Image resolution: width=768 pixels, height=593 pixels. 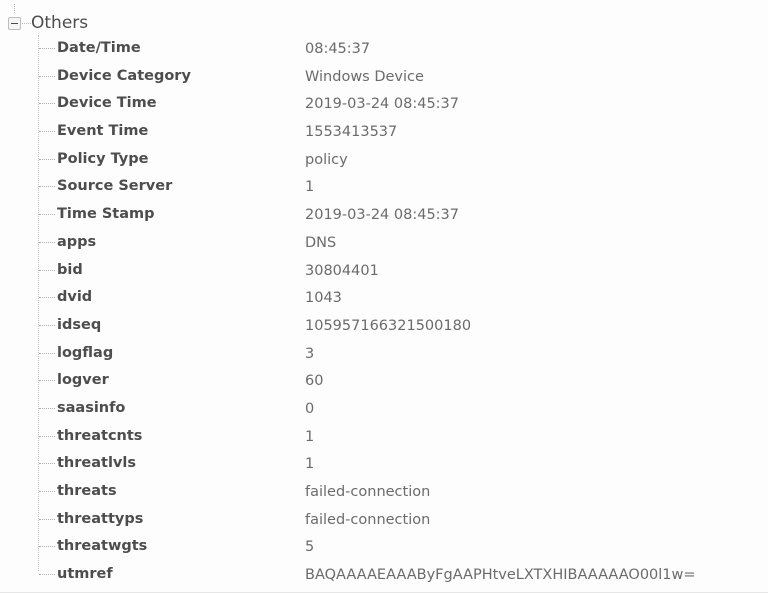 I want to click on tree-row-idseq: idseq 105957166321500180, so click(x=384, y=326).